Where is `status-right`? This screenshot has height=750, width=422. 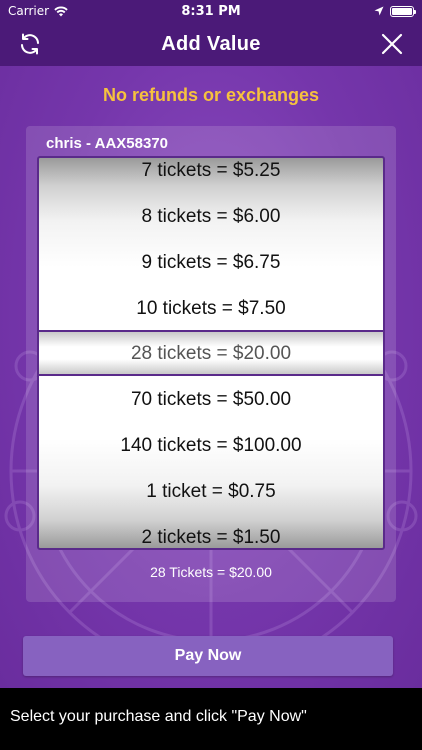
status-right is located at coordinates (395, 11).